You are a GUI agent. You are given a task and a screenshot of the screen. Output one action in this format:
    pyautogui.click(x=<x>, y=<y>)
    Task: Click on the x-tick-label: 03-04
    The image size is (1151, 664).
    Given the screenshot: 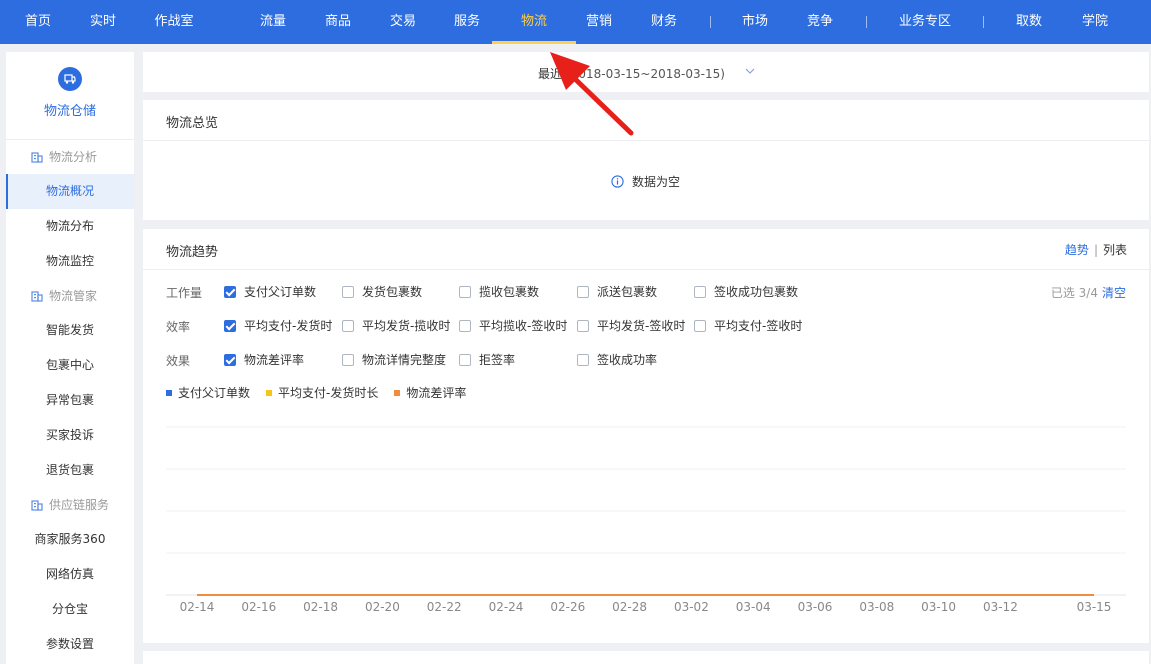 What is the action you would take?
    pyautogui.click(x=753, y=607)
    